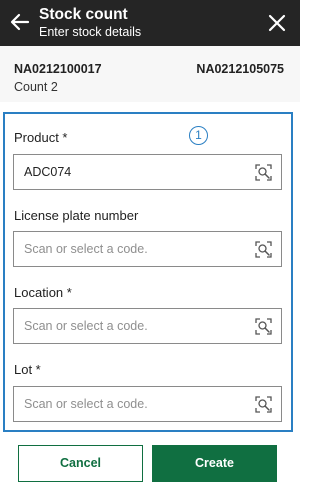  I want to click on close-icon, so click(277, 23).